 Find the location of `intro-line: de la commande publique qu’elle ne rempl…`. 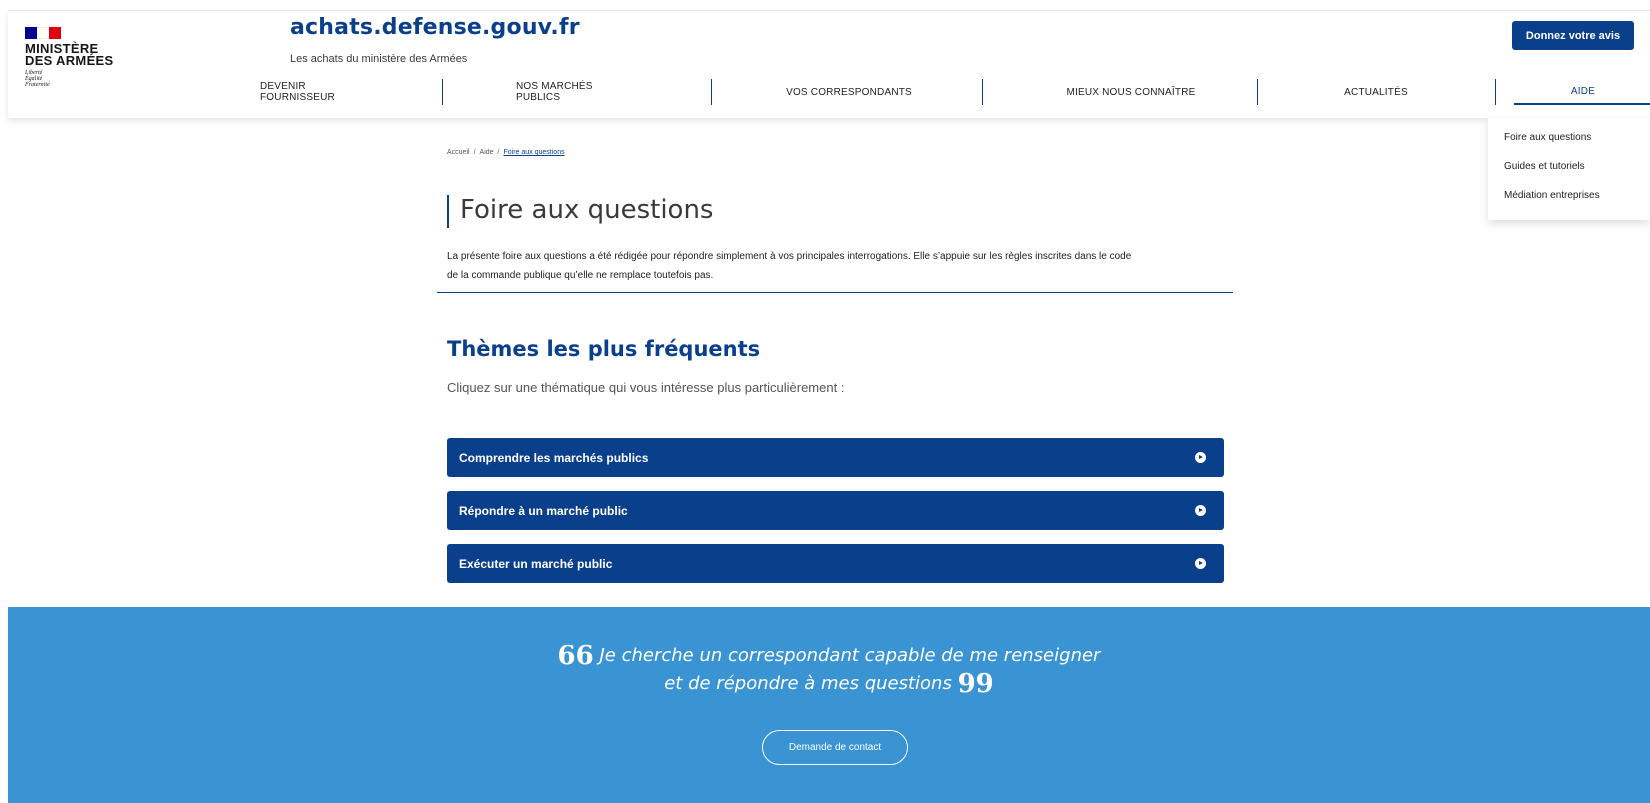

intro-line: de la commande publique qu’elle ne rempl… is located at coordinates (580, 275).